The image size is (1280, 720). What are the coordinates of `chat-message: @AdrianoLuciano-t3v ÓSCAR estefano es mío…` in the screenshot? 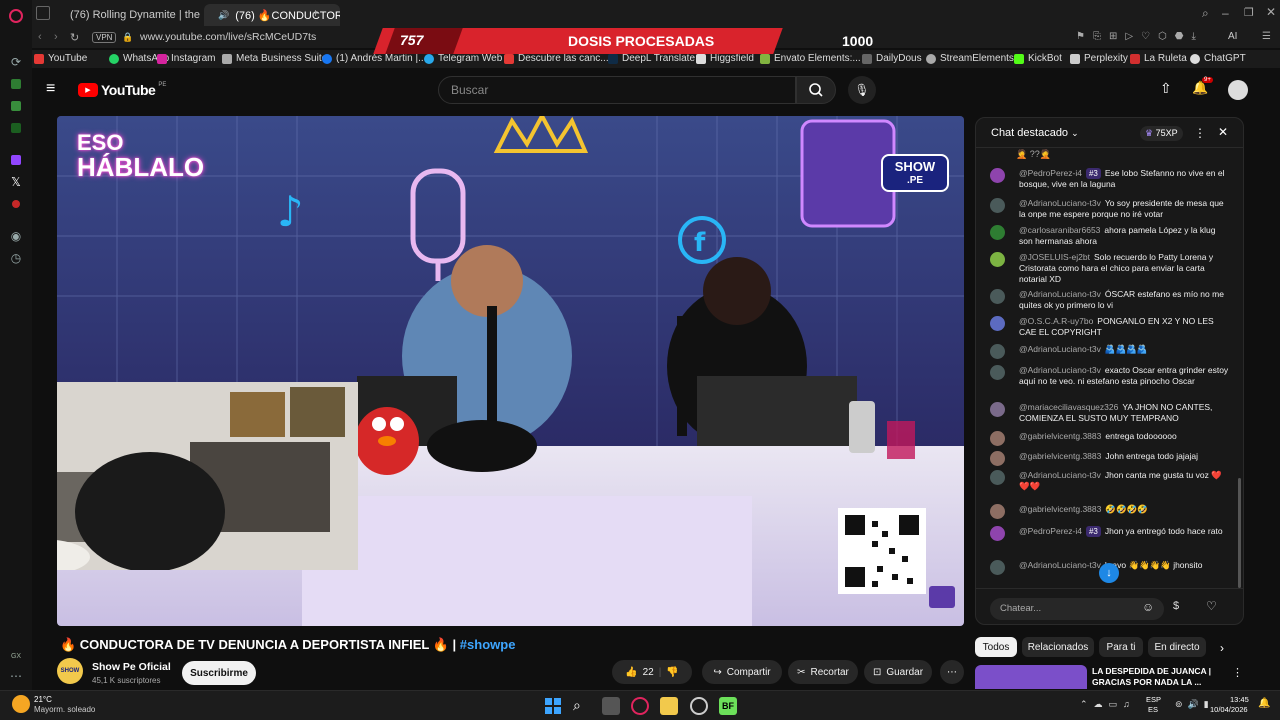 It's located at (1110, 300).